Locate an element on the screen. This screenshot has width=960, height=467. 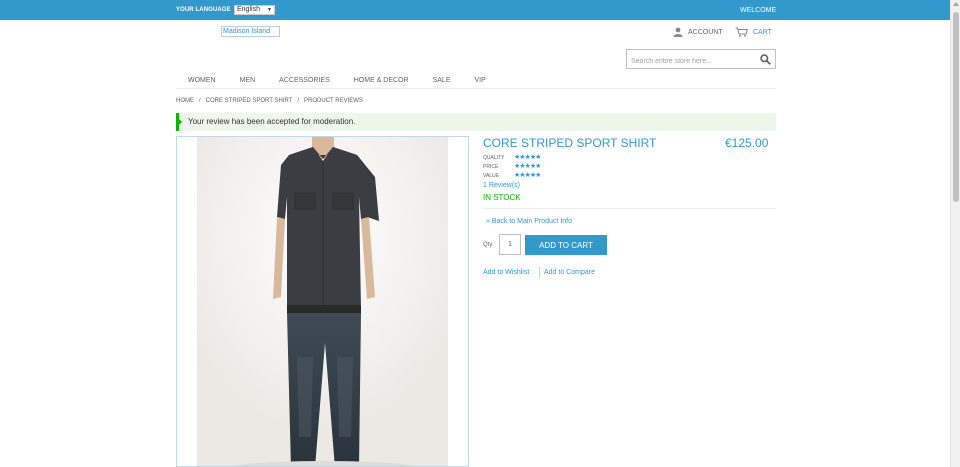
rating-label: Value is located at coordinates (491, 175).